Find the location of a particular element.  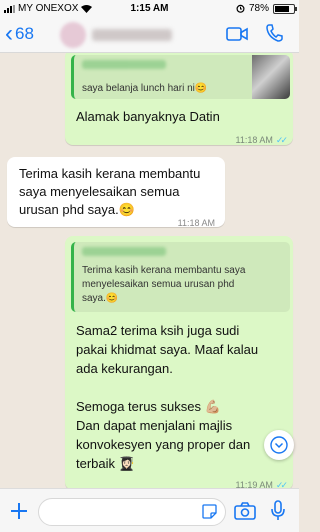

back-chevron-icon: ‹ is located at coordinates (9, 33).